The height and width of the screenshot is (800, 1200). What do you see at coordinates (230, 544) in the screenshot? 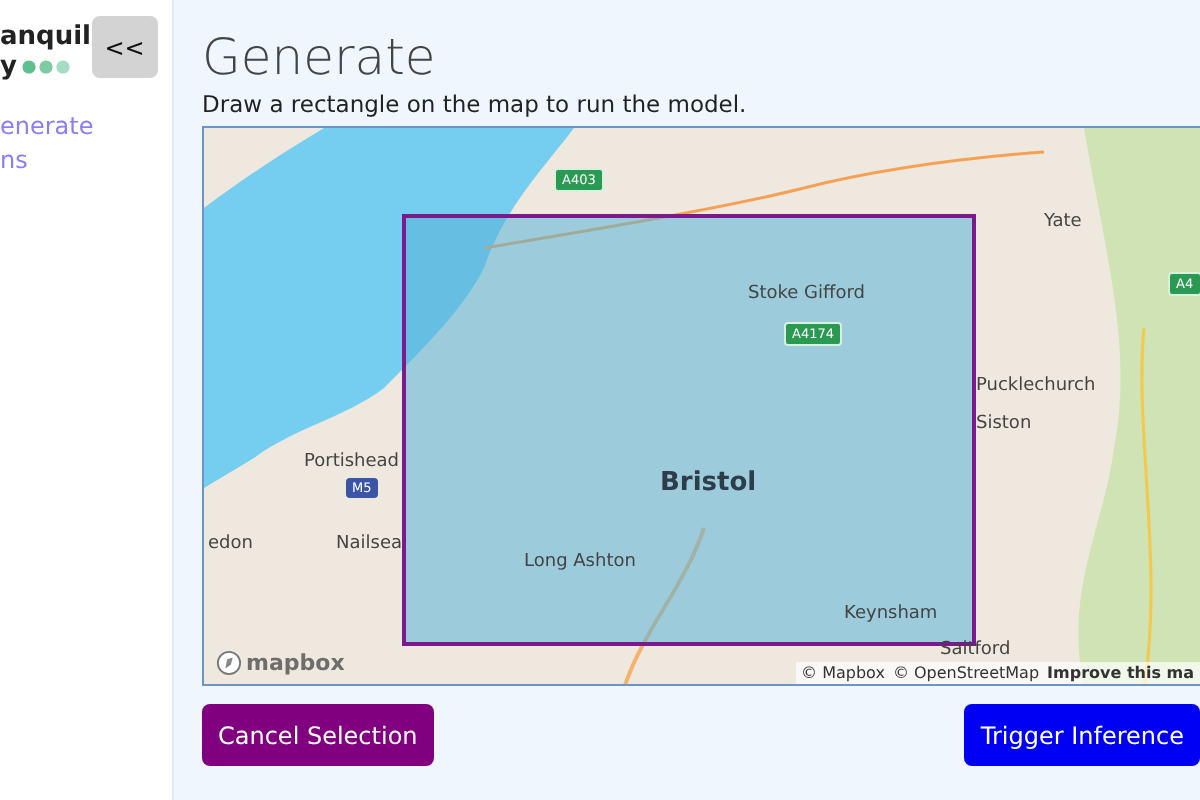
I see `place-label: edon` at bounding box center [230, 544].